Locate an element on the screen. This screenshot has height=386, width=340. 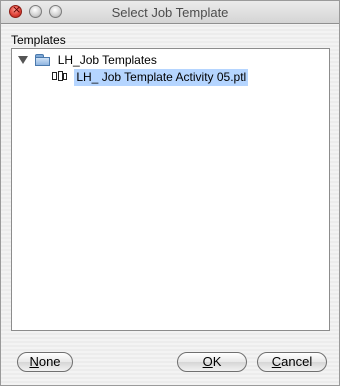
tree-node-lh-job-templates: LH_Job Templates is located at coordinates (87, 60).